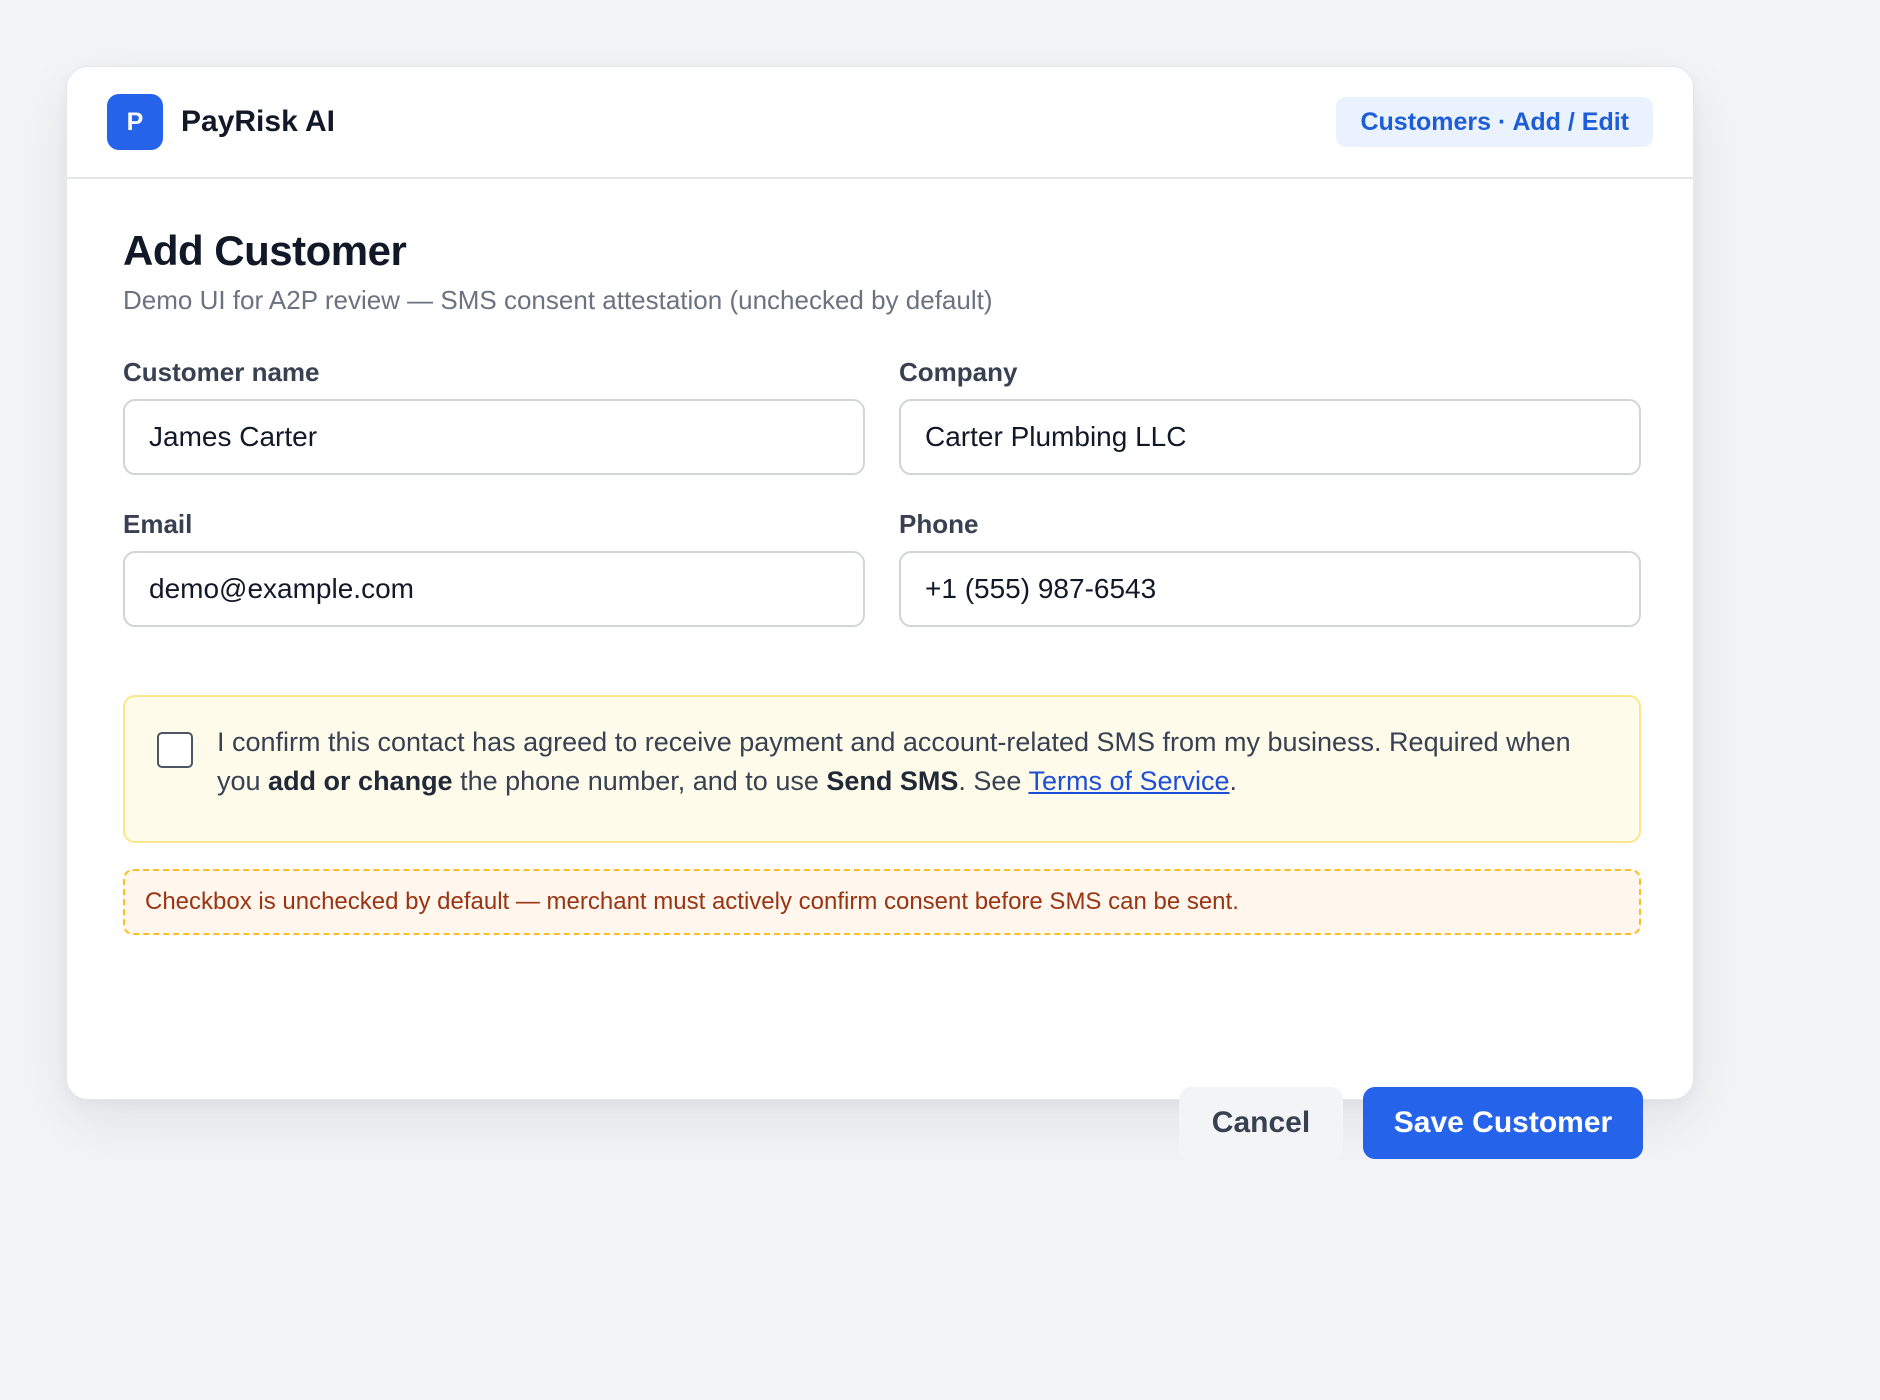  Describe the element at coordinates (939, 524) in the screenshot. I see `phone-label: Phone` at that location.